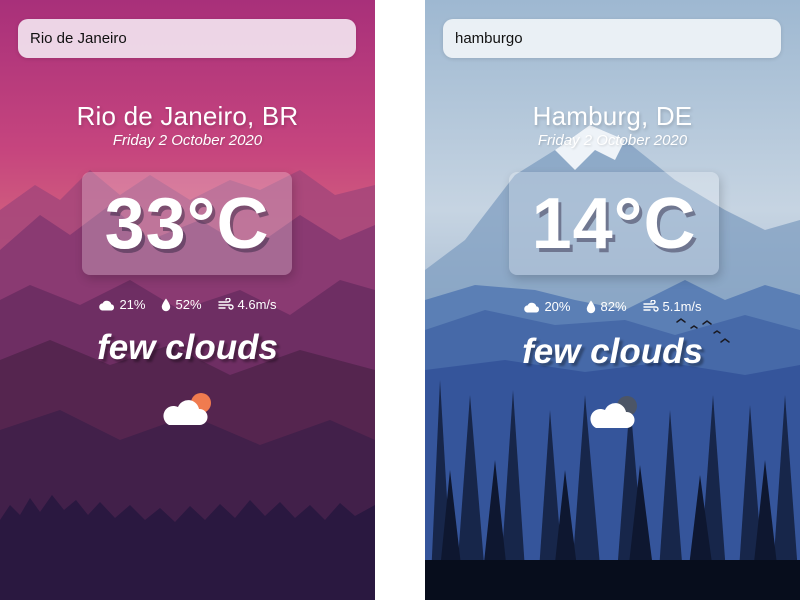 This screenshot has height=600, width=800. I want to click on wind-stat: 4.6m/s, so click(247, 304).